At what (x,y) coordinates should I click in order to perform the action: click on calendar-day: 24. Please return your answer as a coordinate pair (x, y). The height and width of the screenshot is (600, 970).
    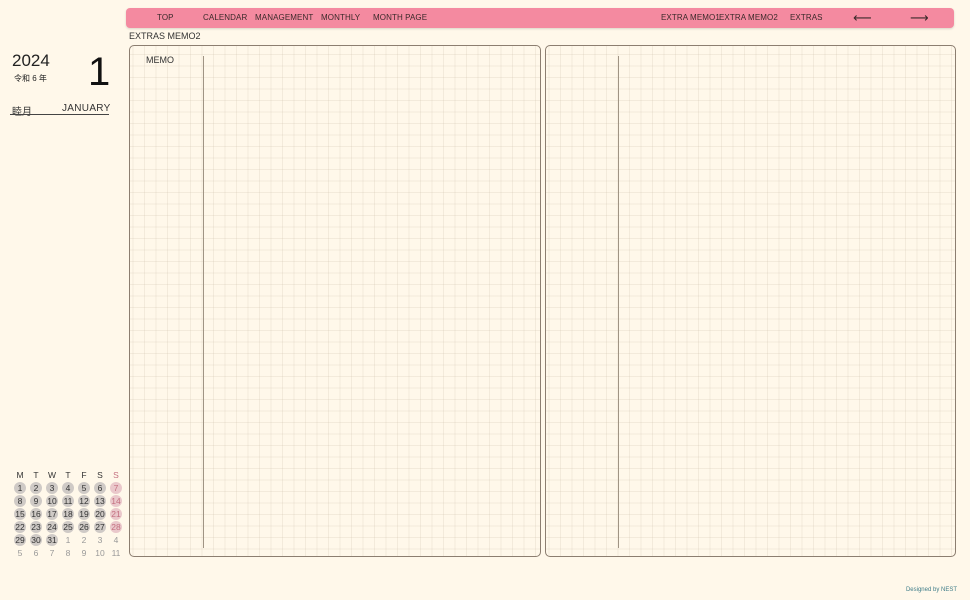
    Looking at the image, I should click on (52, 527).